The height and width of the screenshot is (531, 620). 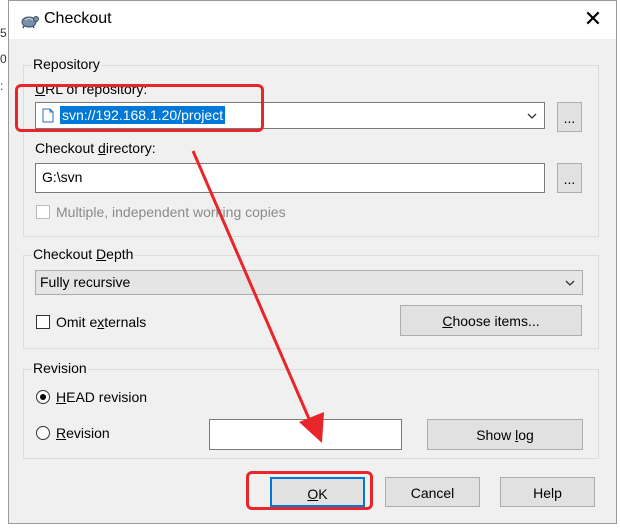 What do you see at coordinates (257, 296) in the screenshot?
I see `annotation-arrow` at bounding box center [257, 296].